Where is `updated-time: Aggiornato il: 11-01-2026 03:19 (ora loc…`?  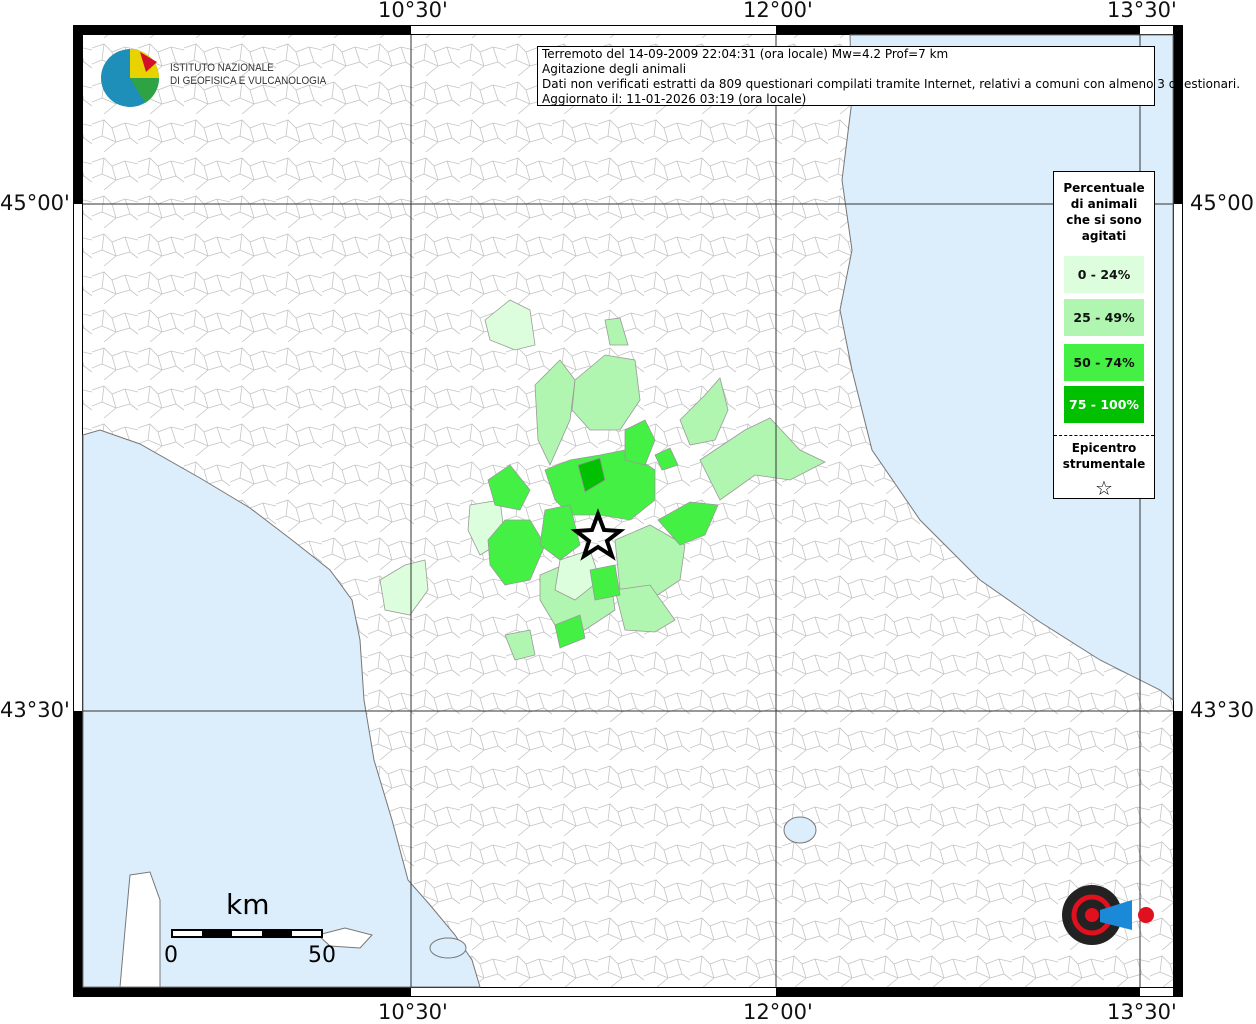
updated-time: Aggiornato il: 11-01-2026 03:19 (ora loc… is located at coordinates (674, 99).